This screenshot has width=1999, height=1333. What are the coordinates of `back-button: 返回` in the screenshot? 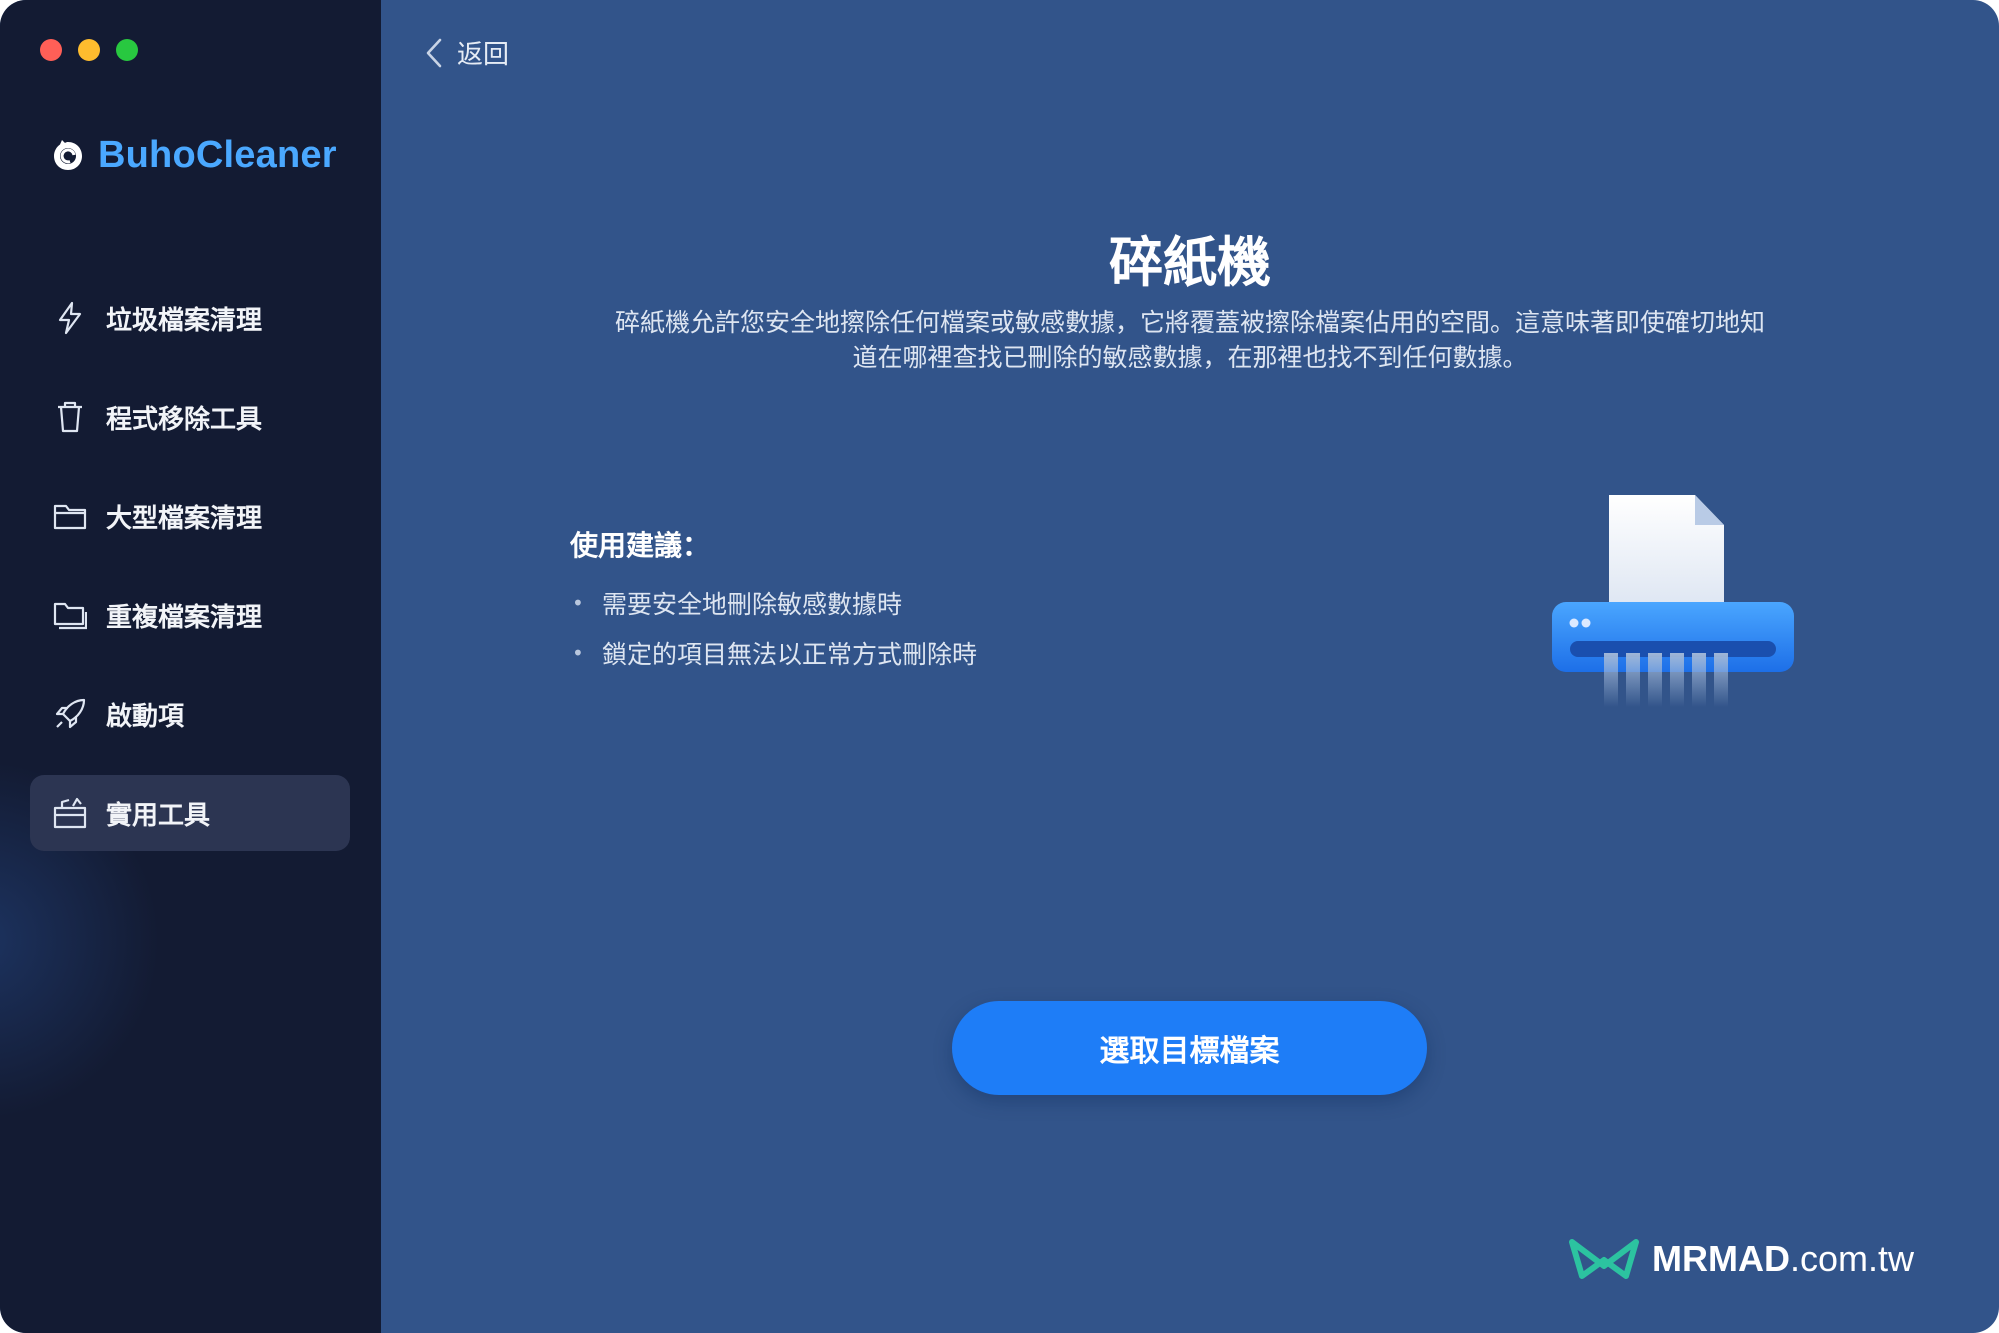 It's located at (467, 52).